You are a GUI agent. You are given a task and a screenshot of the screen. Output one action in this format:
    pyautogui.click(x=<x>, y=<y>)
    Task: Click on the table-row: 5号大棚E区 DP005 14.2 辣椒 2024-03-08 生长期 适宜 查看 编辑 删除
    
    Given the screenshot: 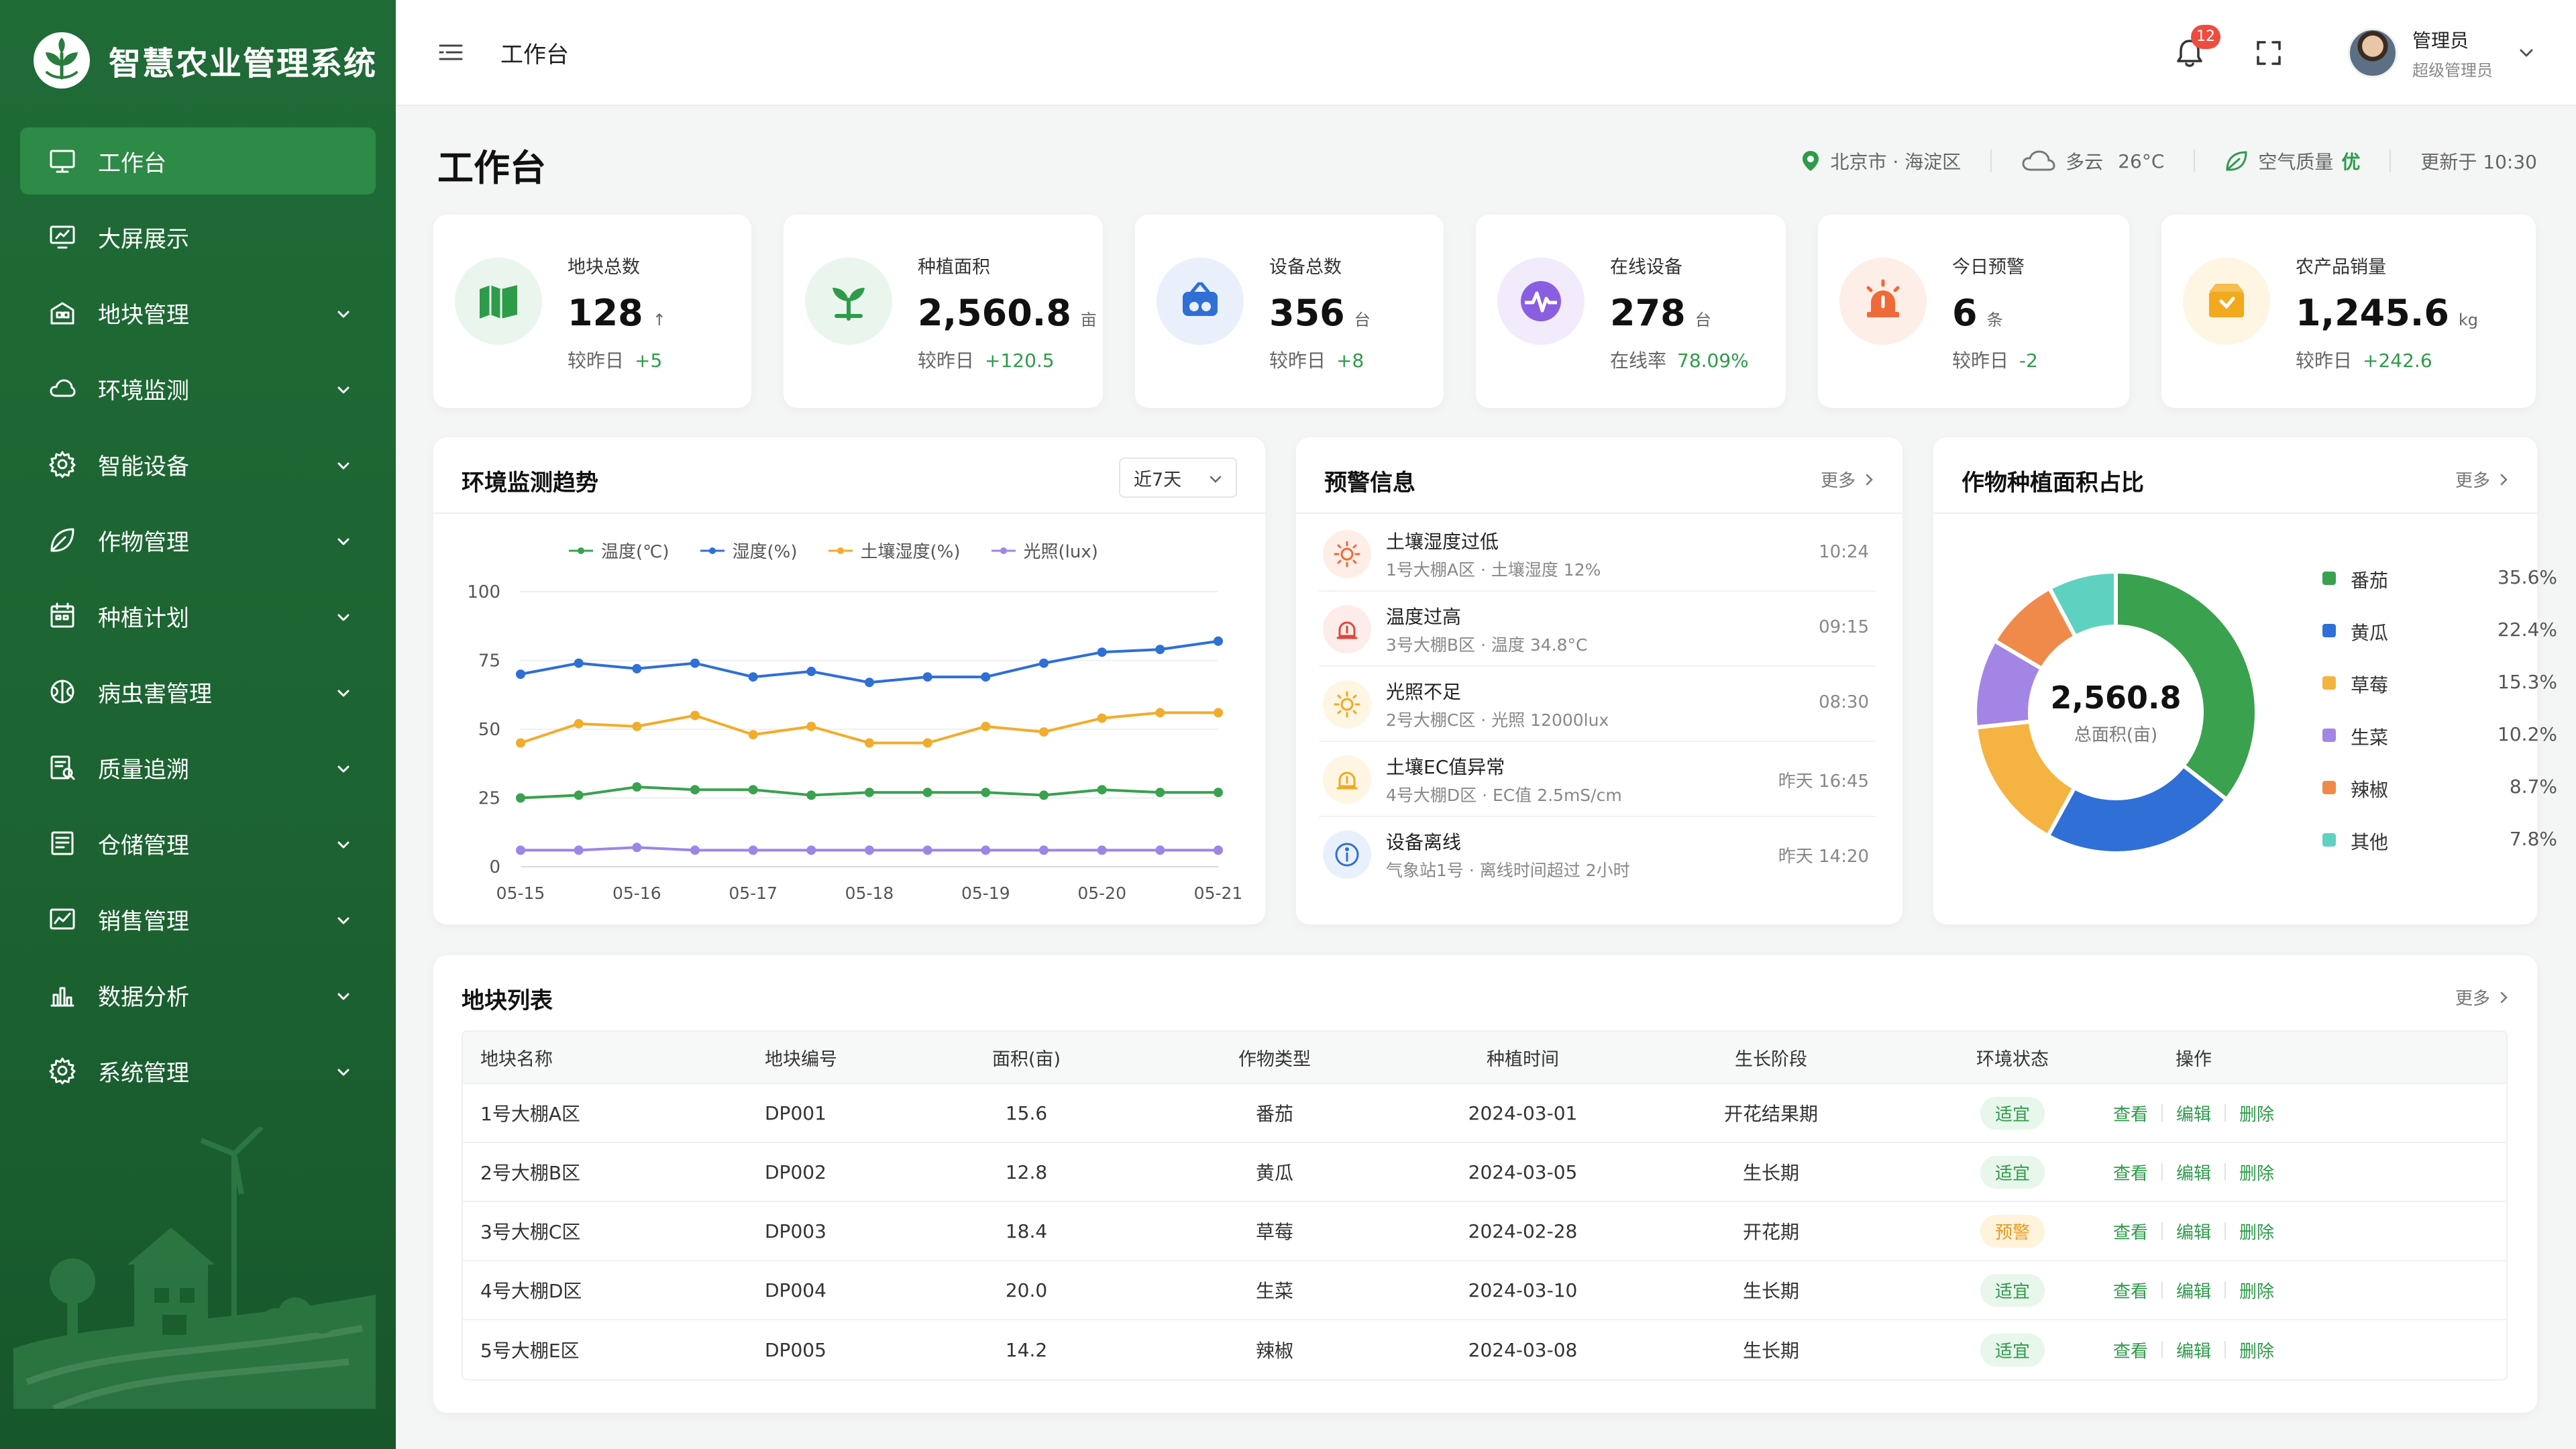 What is the action you would take?
    pyautogui.click(x=1484, y=1349)
    